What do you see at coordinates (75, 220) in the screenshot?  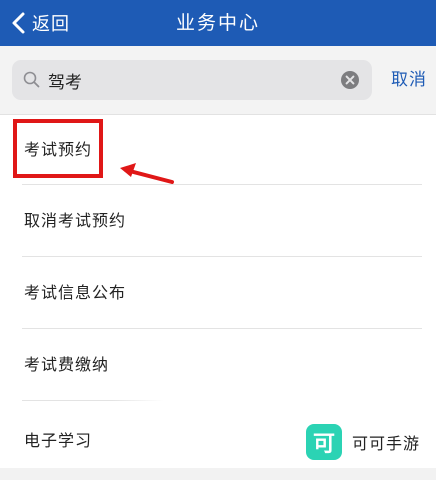 I see `list-item-label: 取消考试预约` at bounding box center [75, 220].